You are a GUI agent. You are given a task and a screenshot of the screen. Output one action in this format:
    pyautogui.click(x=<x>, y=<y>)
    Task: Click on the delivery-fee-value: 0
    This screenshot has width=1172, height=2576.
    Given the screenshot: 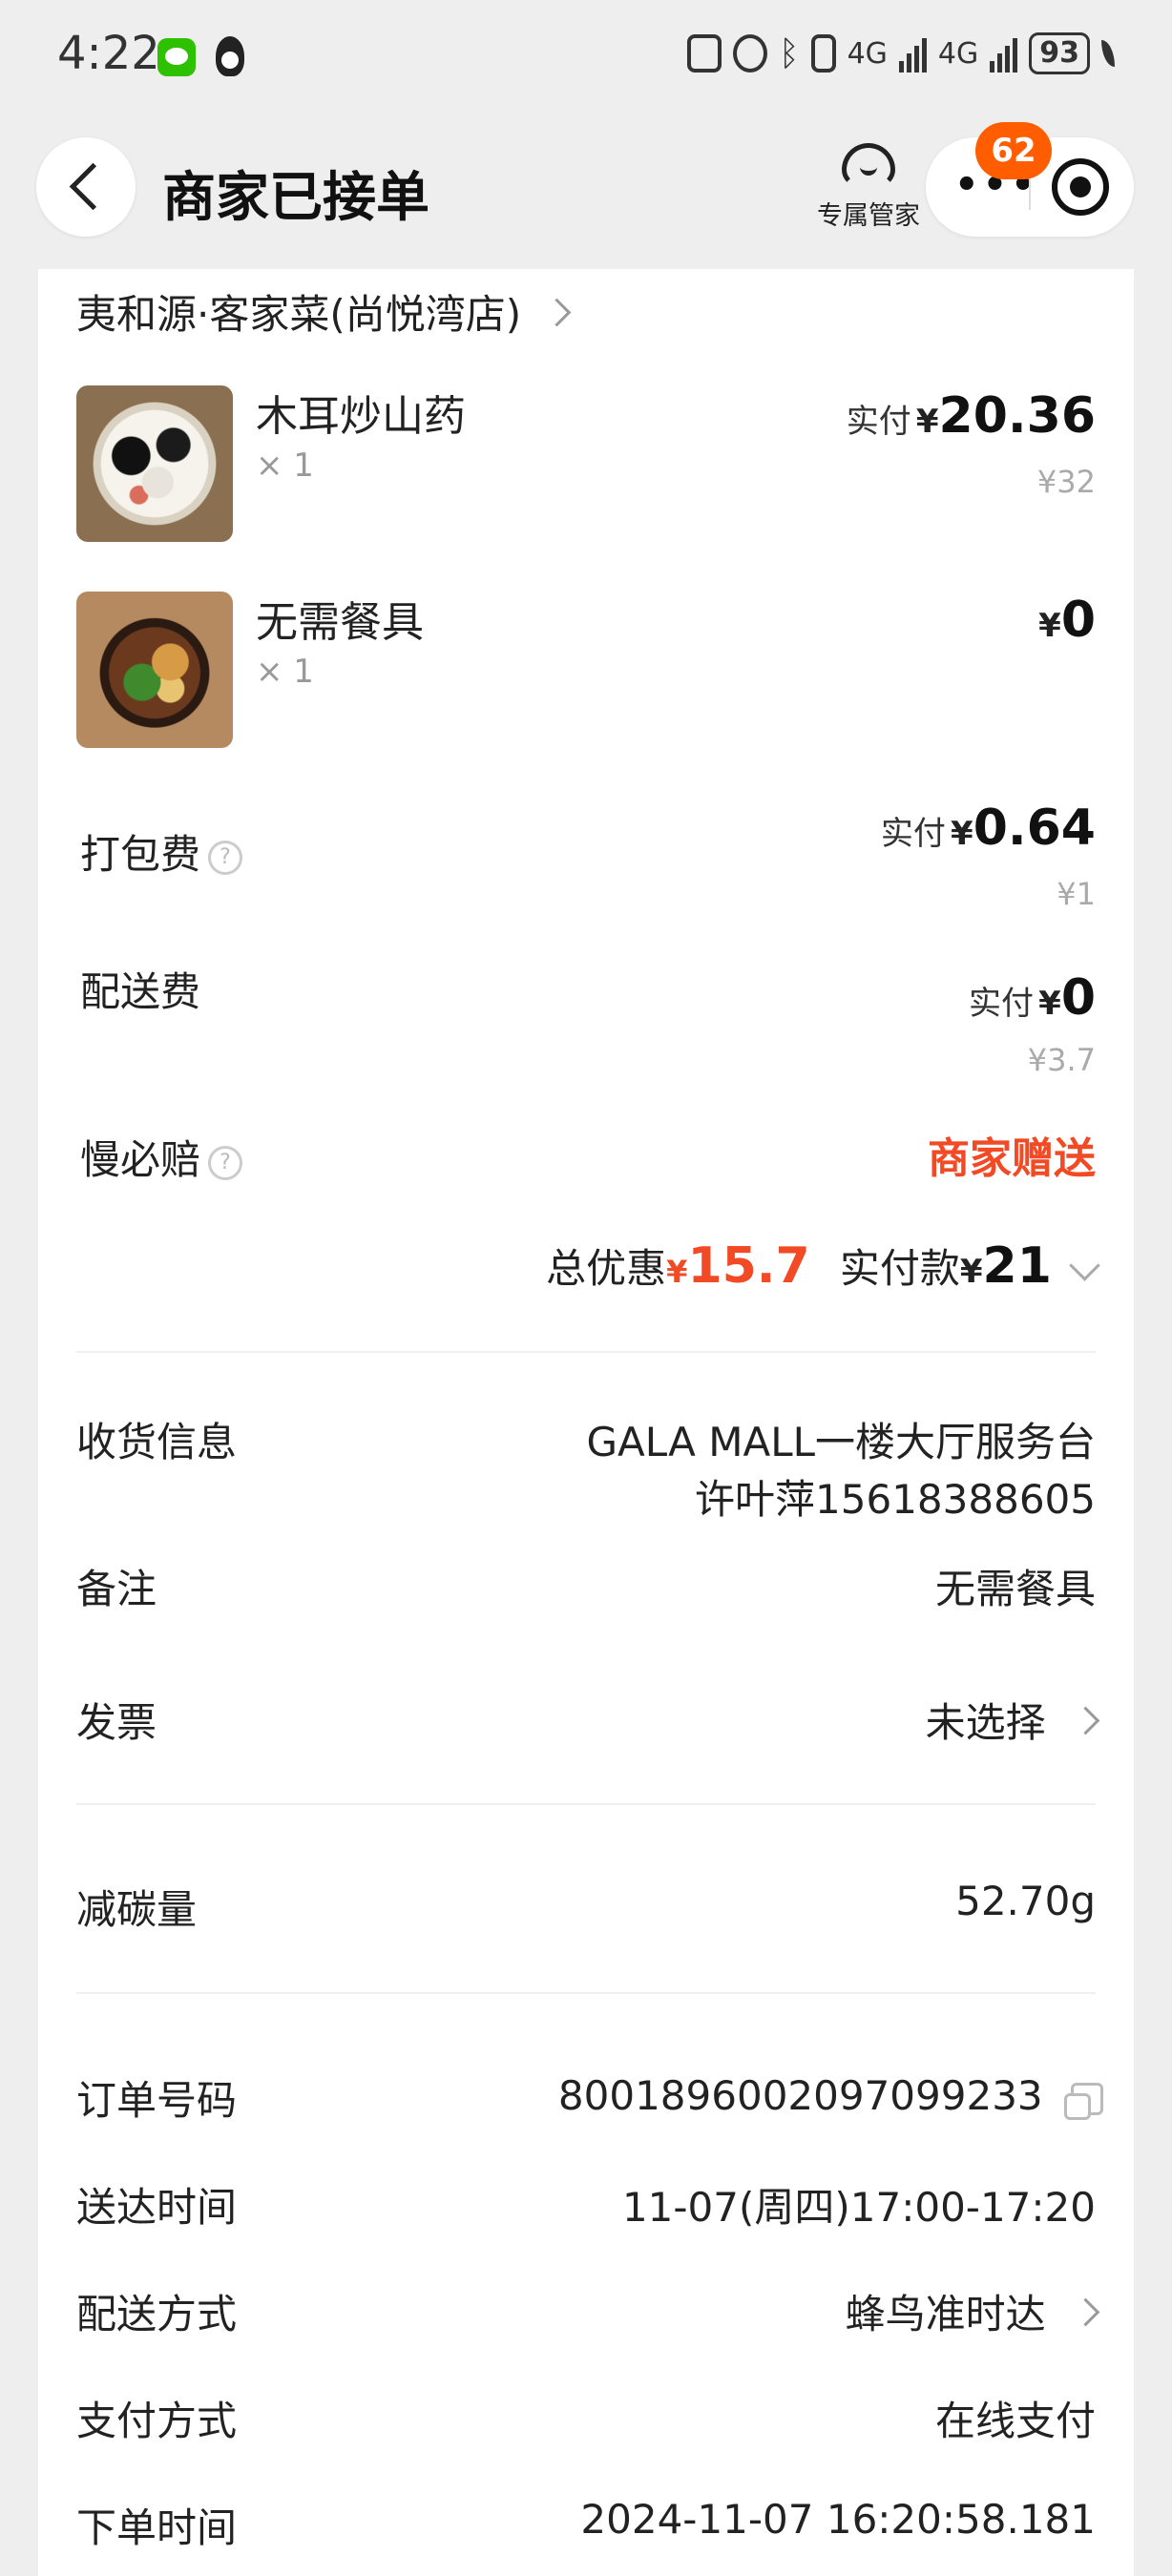 What is the action you would take?
    pyautogui.click(x=1078, y=998)
    